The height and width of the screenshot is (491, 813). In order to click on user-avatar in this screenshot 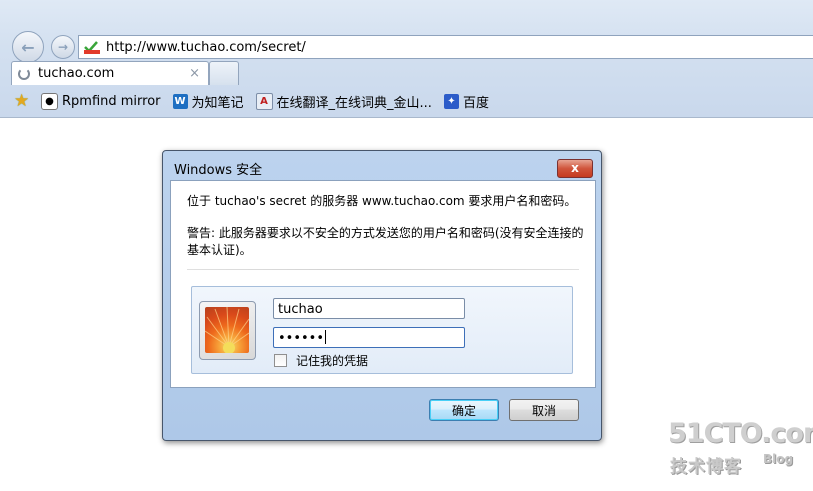, I will do `click(227, 330)`.